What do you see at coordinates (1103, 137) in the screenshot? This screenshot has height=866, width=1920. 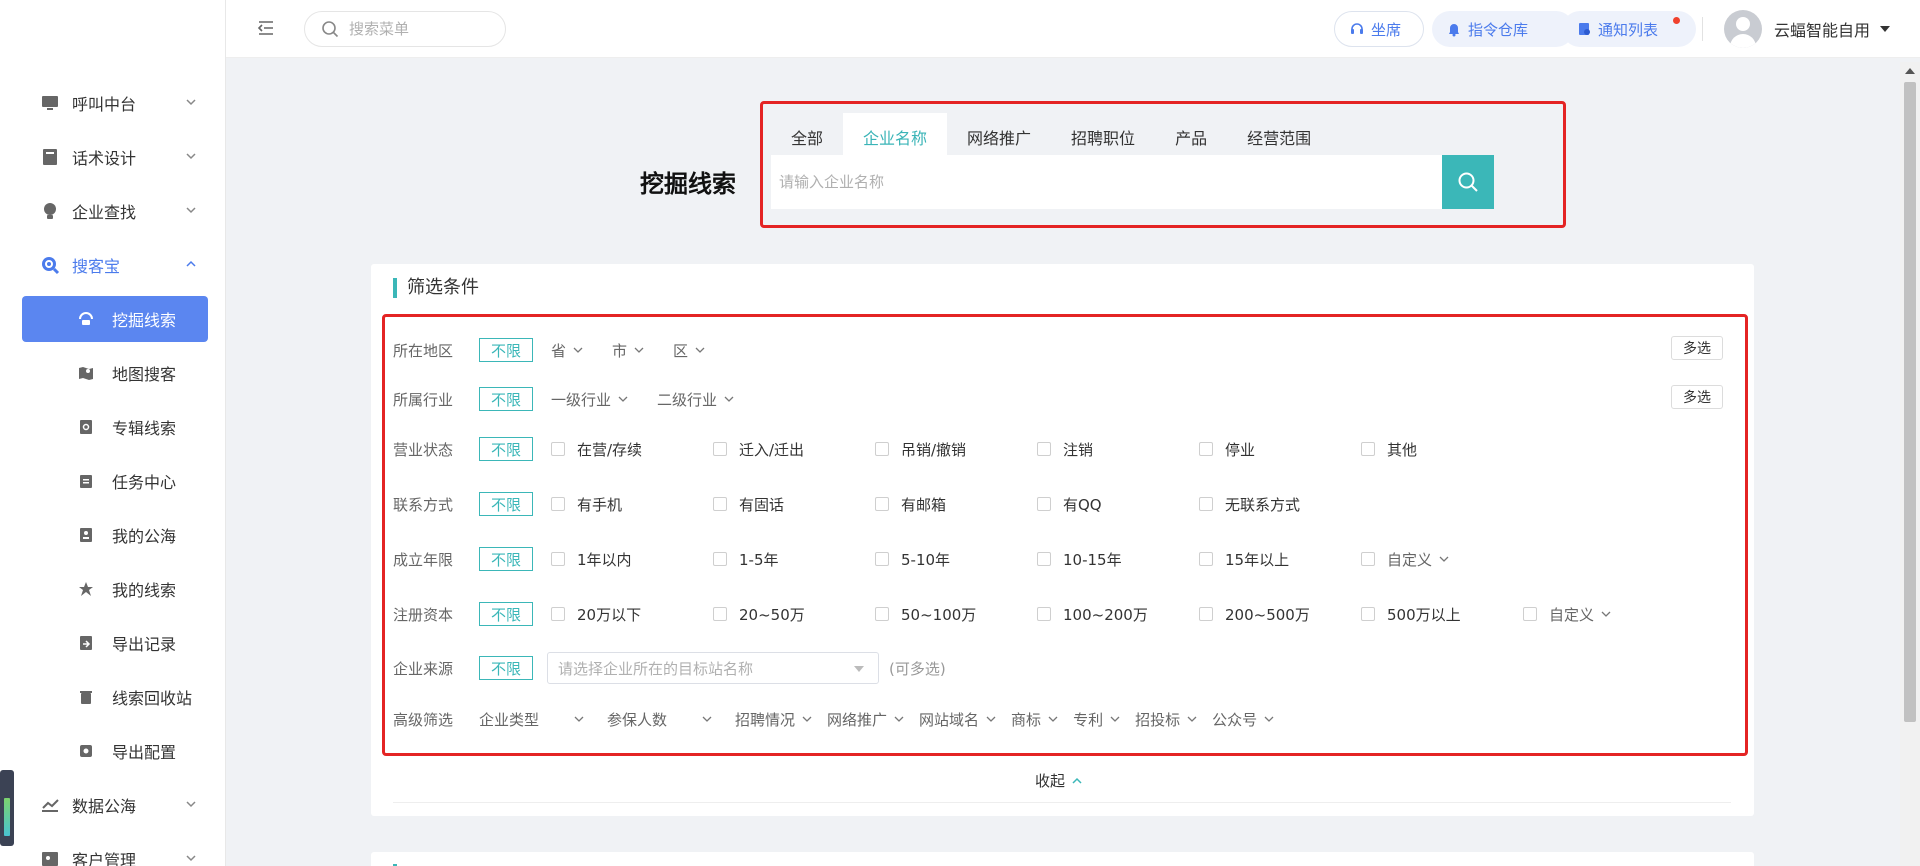 I see `tab-job-positions: 招聘职位` at bounding box center [1103, 137].